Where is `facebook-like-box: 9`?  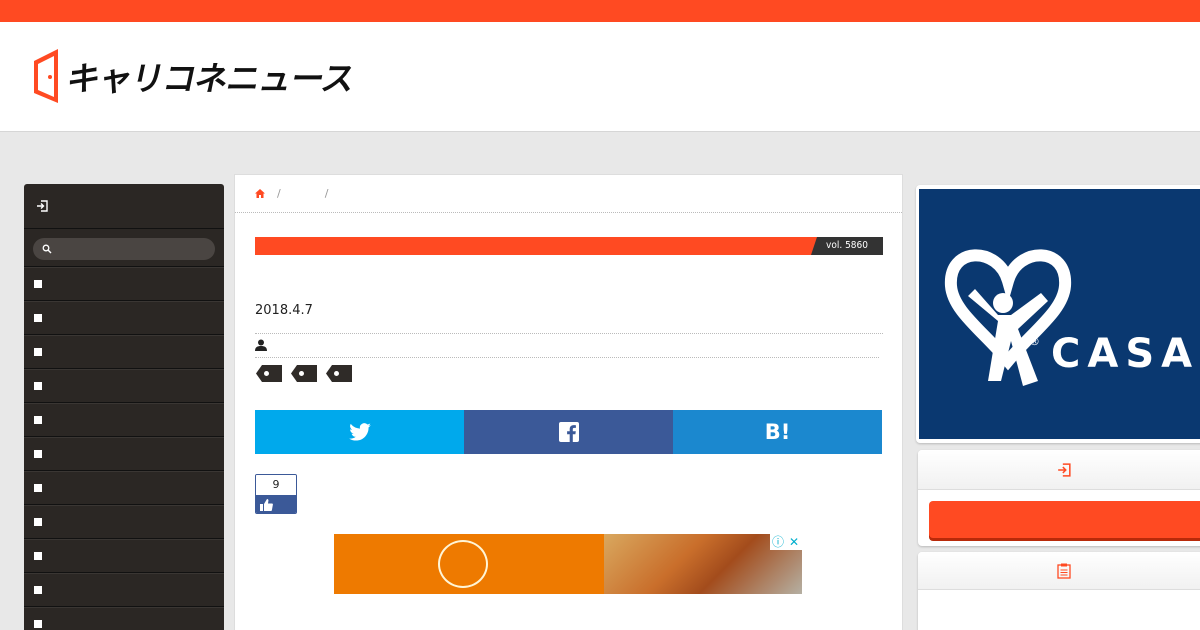 facebook-like-box: 9 is located at coordinates (276, 494).